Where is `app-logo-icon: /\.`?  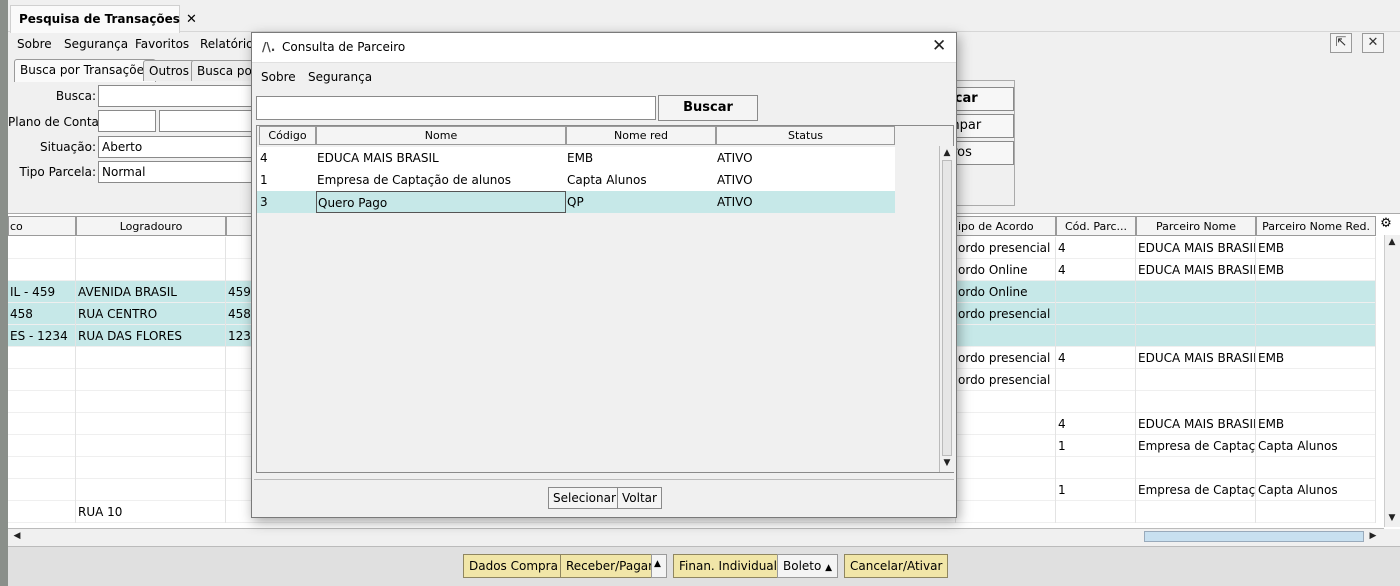
app-logo-icon: /\. is located at coordinates (269, 47).